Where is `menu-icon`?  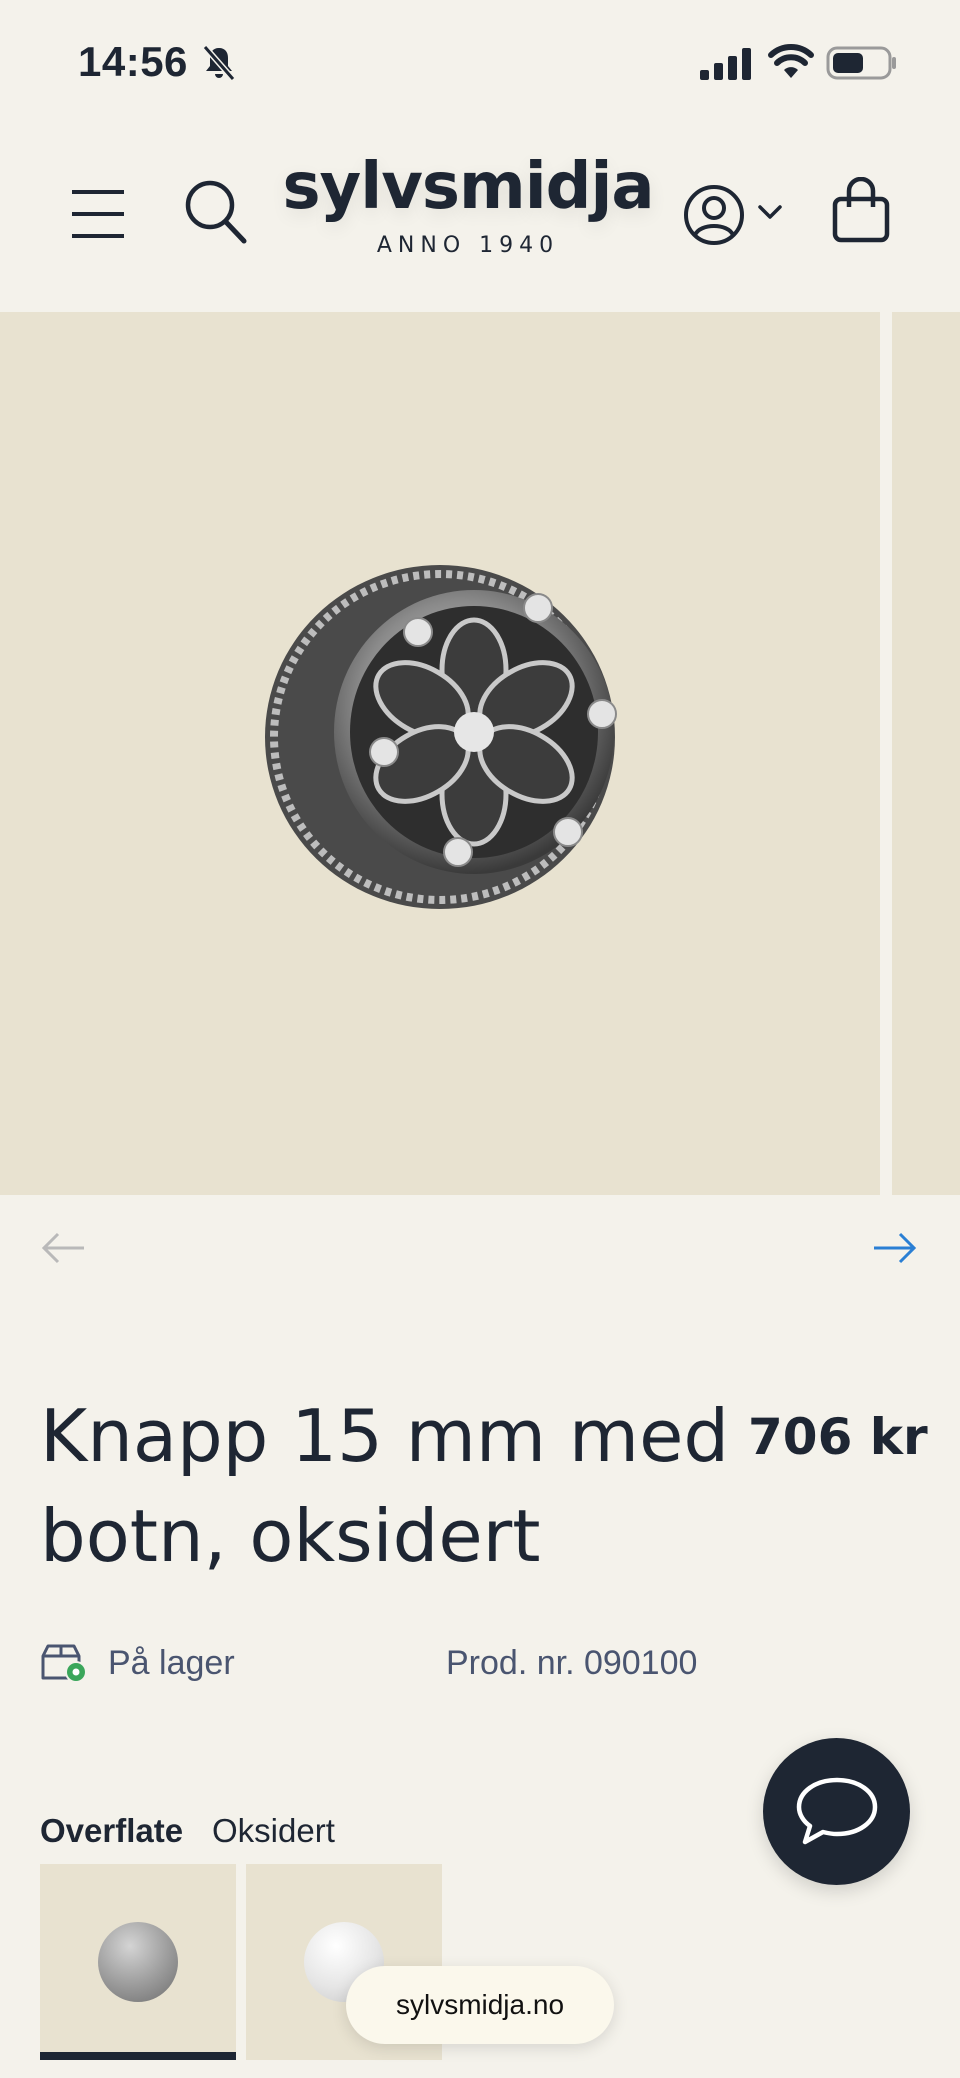 menu-icon is located at coordinates (98, 214).